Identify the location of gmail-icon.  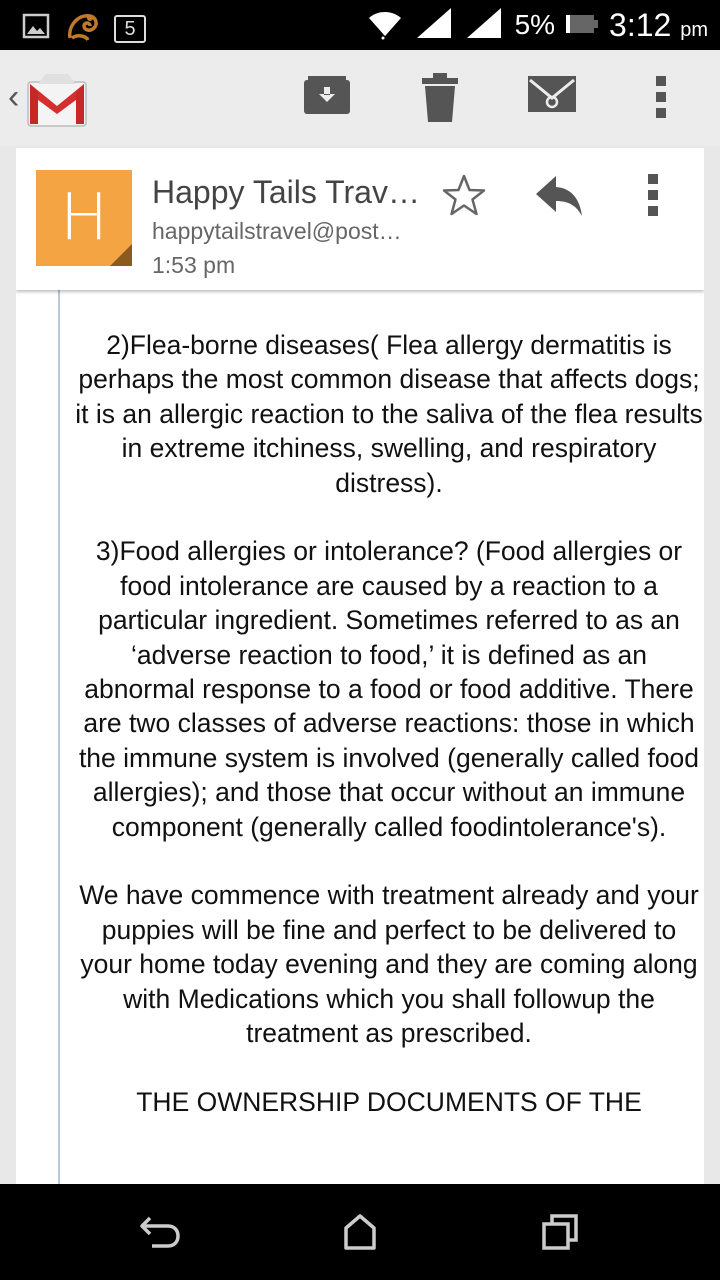
(57, 103).